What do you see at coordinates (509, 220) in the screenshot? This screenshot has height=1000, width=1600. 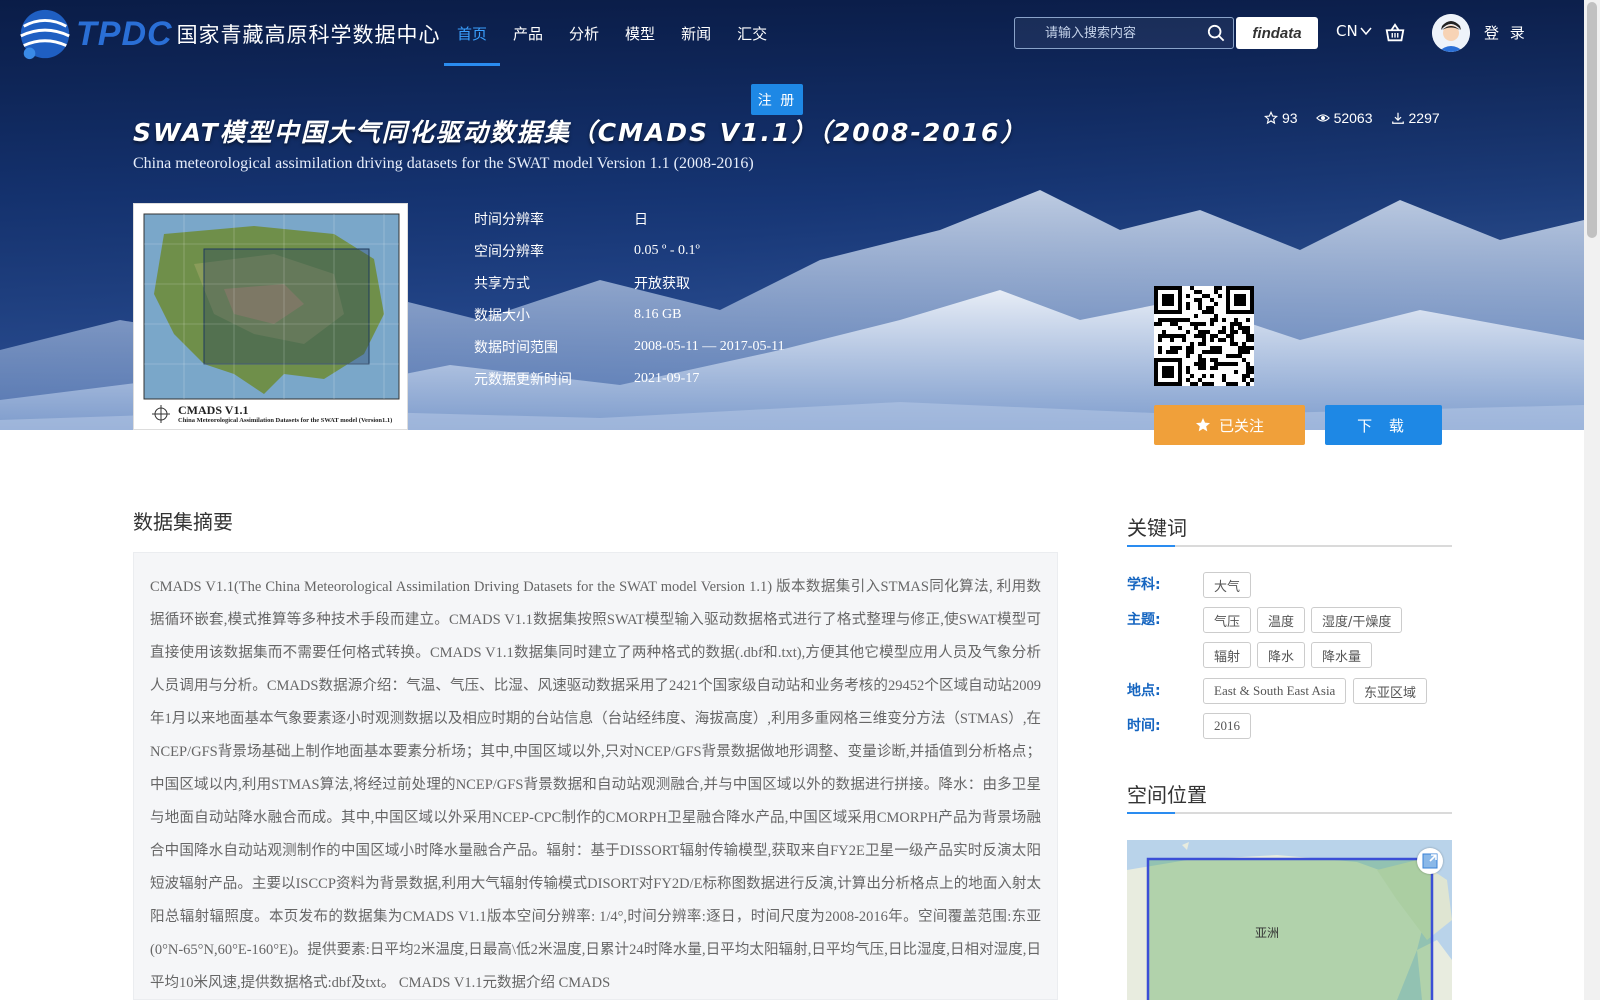 I see `meta-label: 时间分辨率` at bounding box center [509, 220].